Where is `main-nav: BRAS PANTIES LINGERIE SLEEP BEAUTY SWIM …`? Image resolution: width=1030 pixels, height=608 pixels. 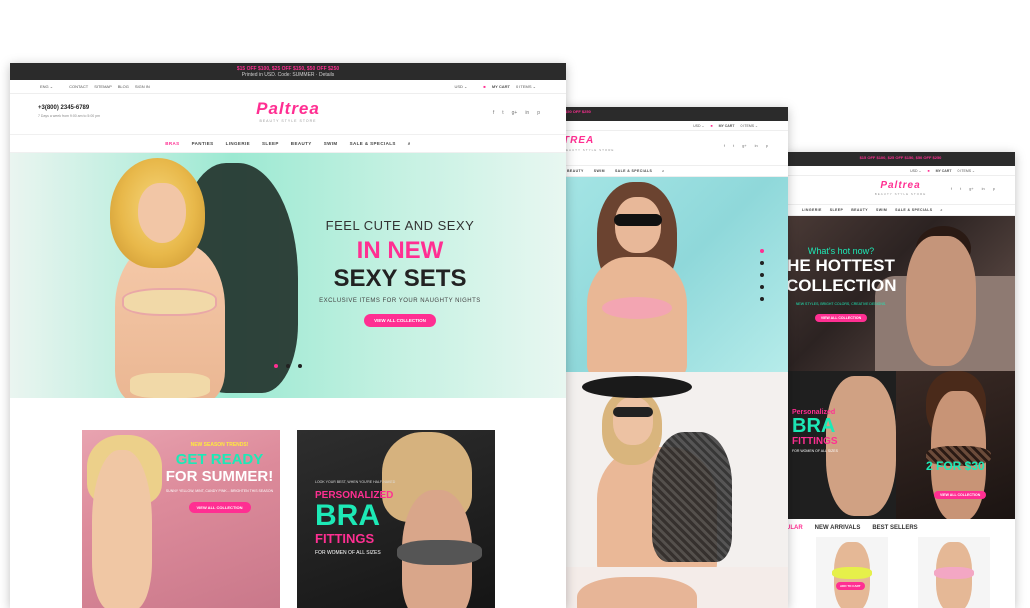
main-nav: BRAS PANTIES LINGERIE SLEEP BEAUTY SWIM … is located at coordinates (288, 143).